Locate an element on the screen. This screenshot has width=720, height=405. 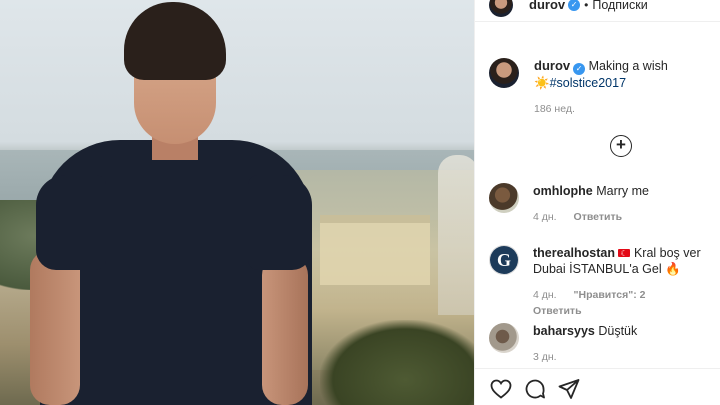
comment-meta: 4 дн. "Нравится": 2 Ответить is located at coordinates (625, 303).